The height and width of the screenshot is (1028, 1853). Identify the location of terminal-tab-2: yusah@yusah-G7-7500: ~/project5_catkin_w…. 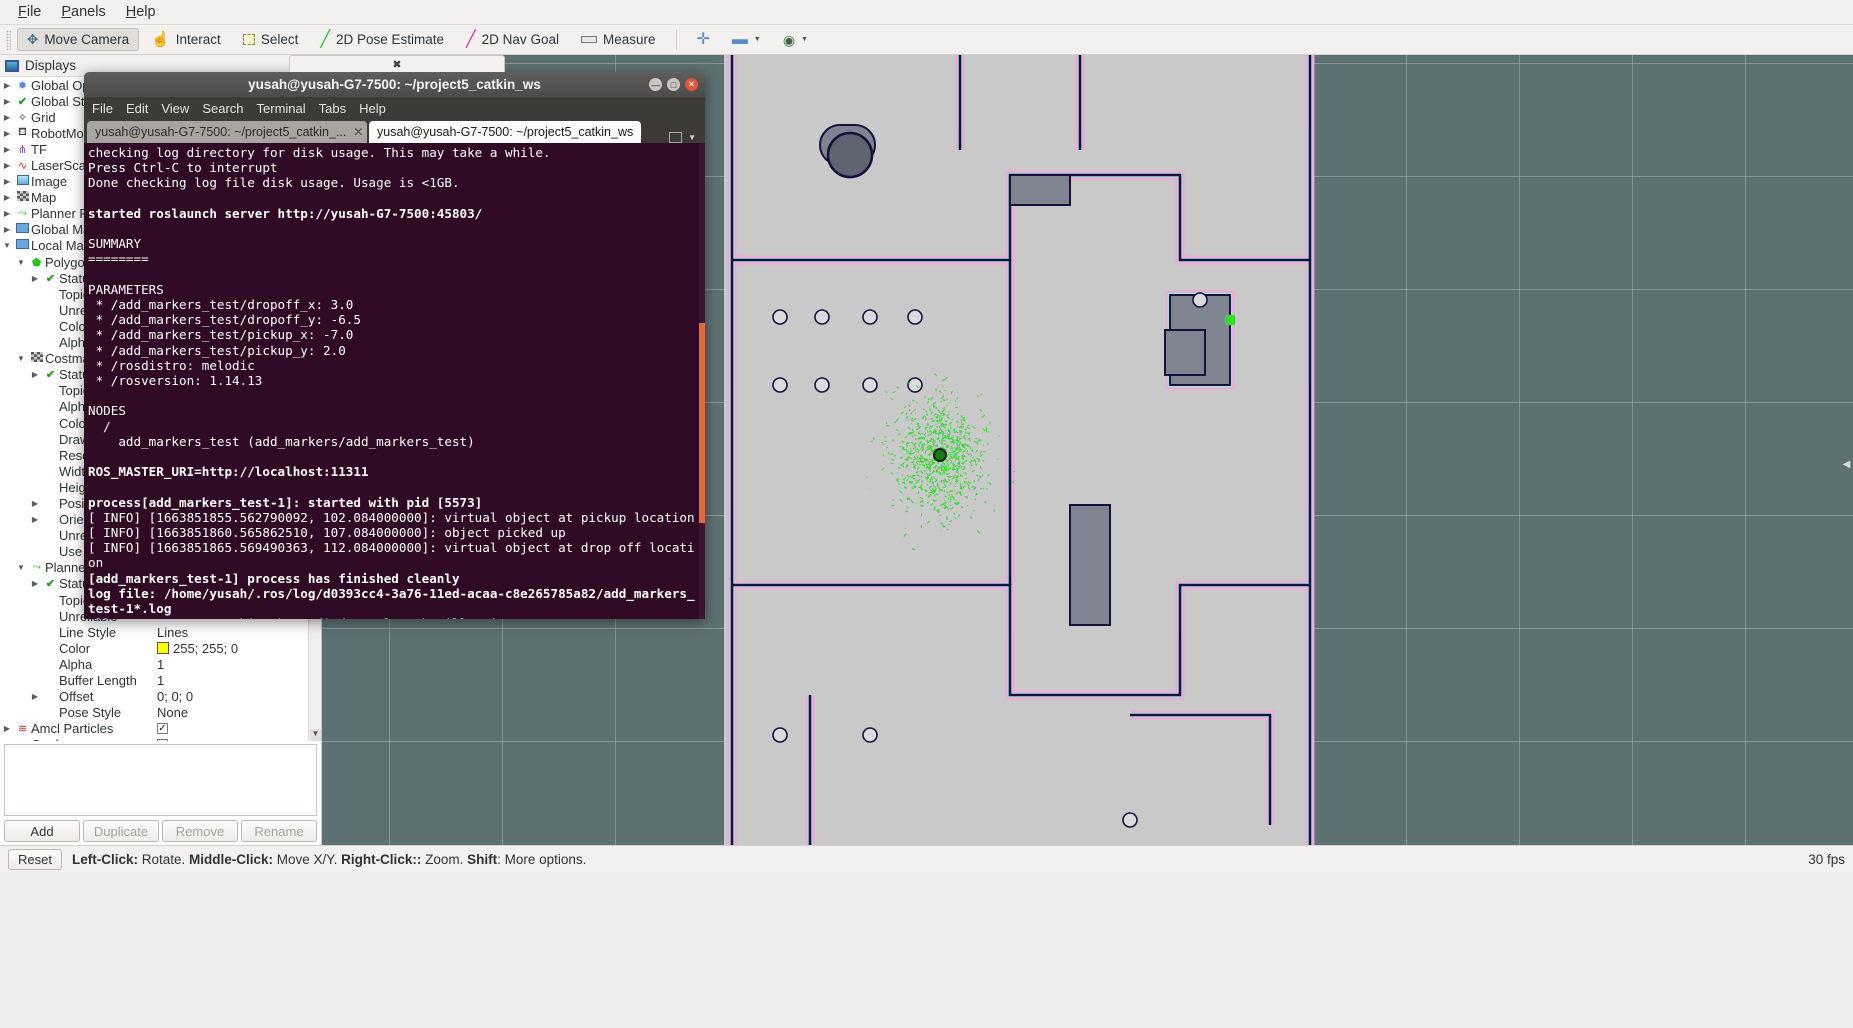
(505, 132).